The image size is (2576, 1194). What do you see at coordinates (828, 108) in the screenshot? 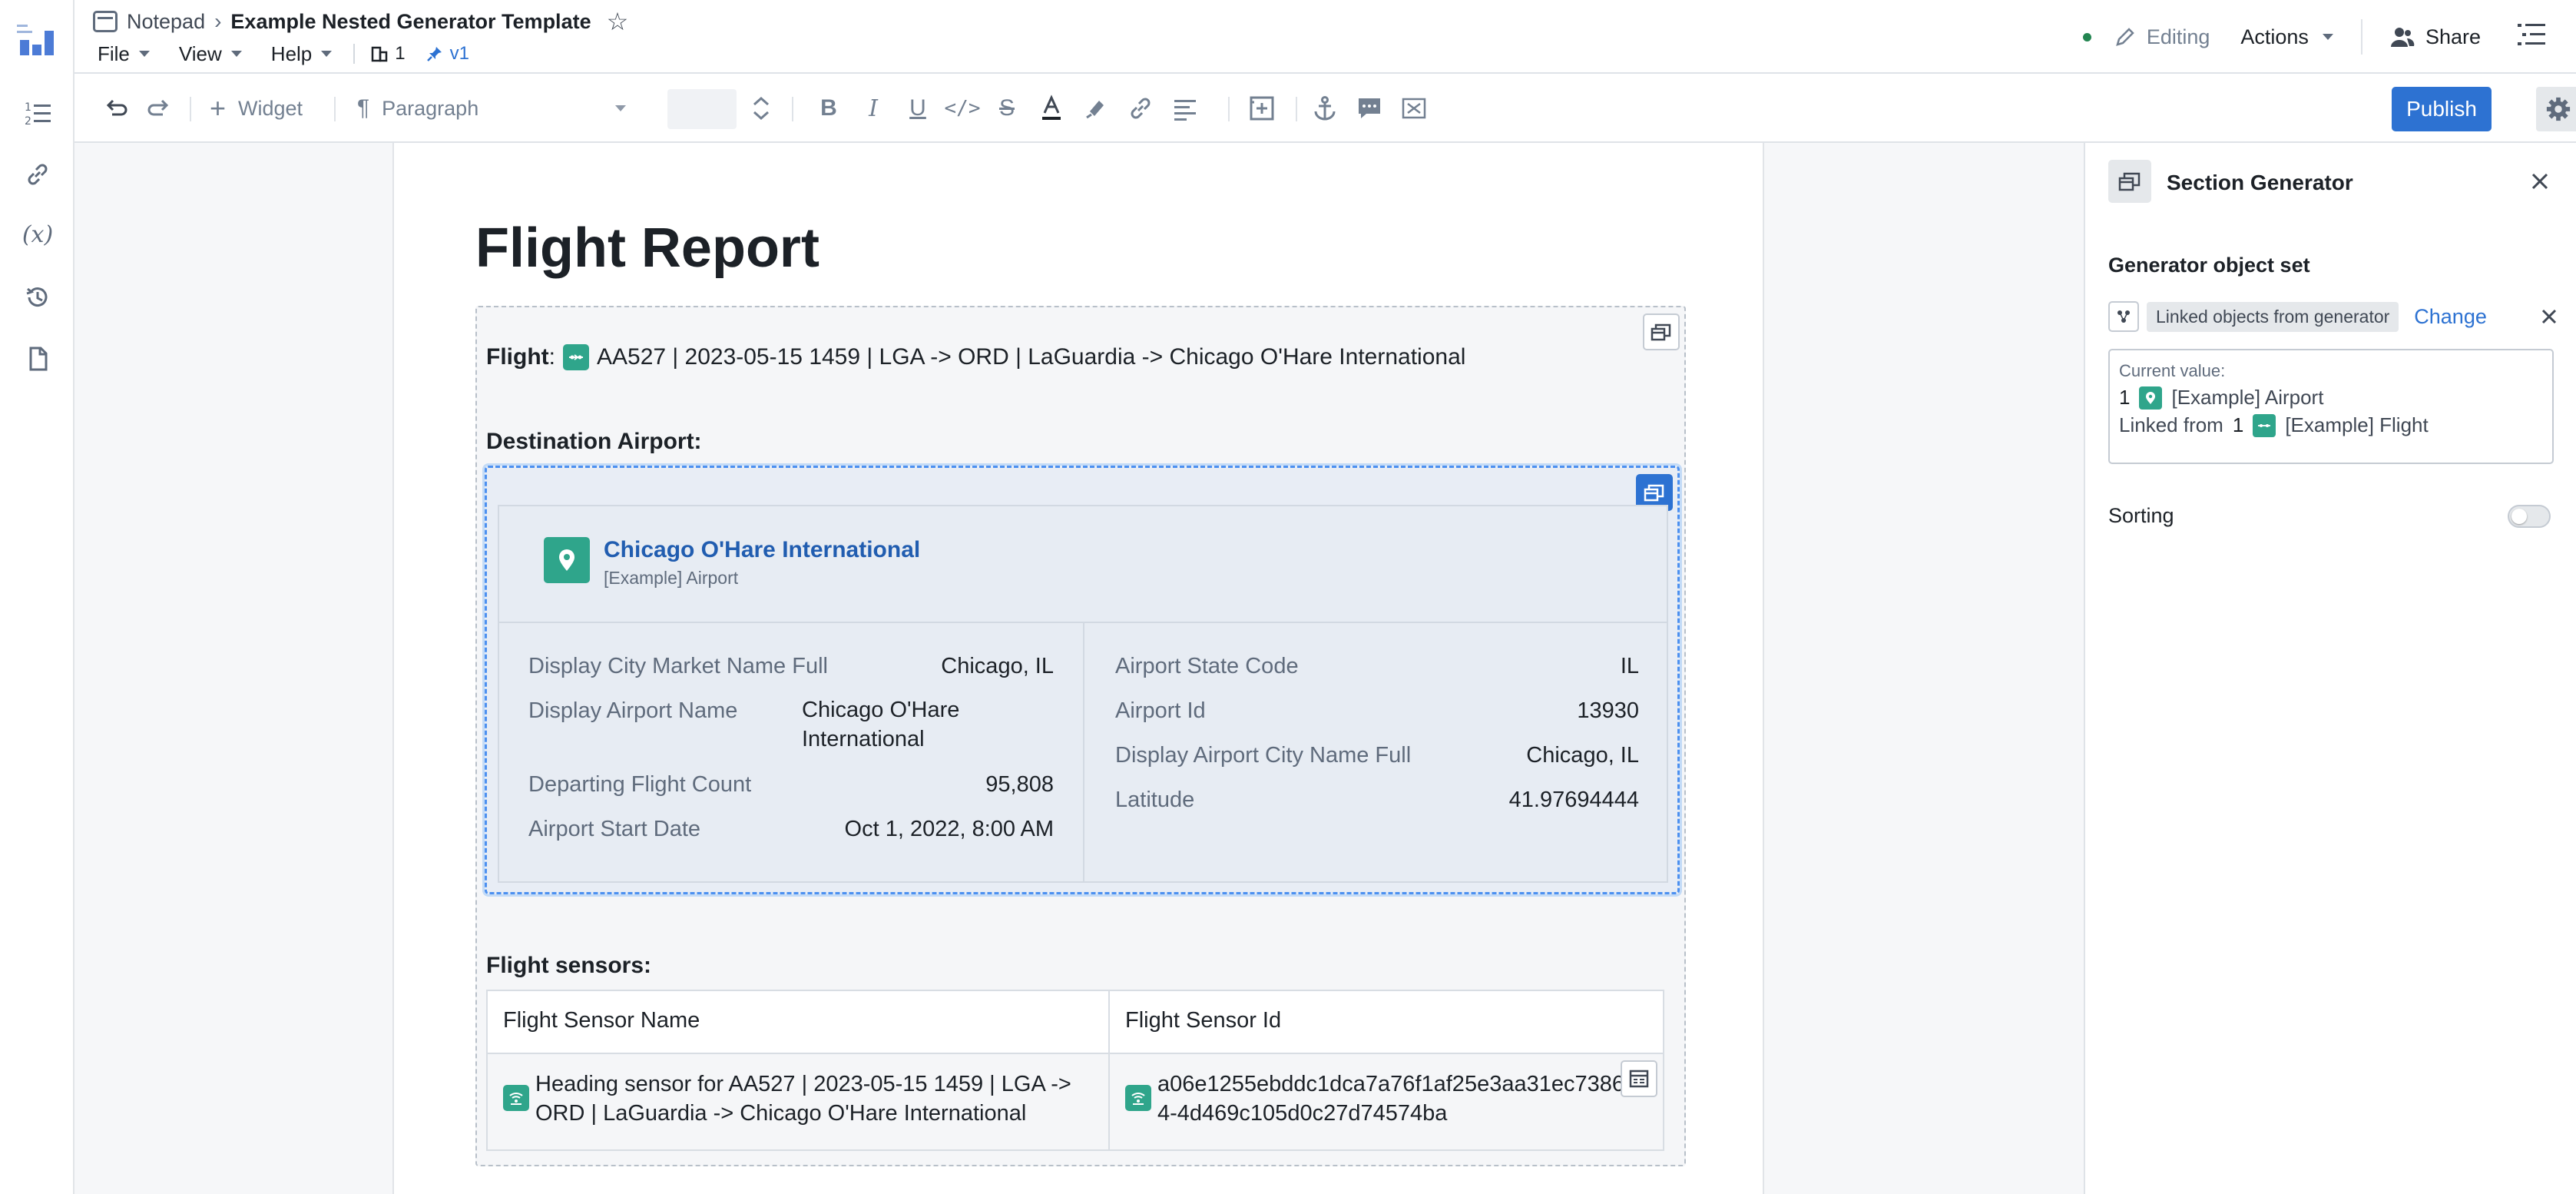
I see `bold-icon: B` at bounding box center [828, 108].